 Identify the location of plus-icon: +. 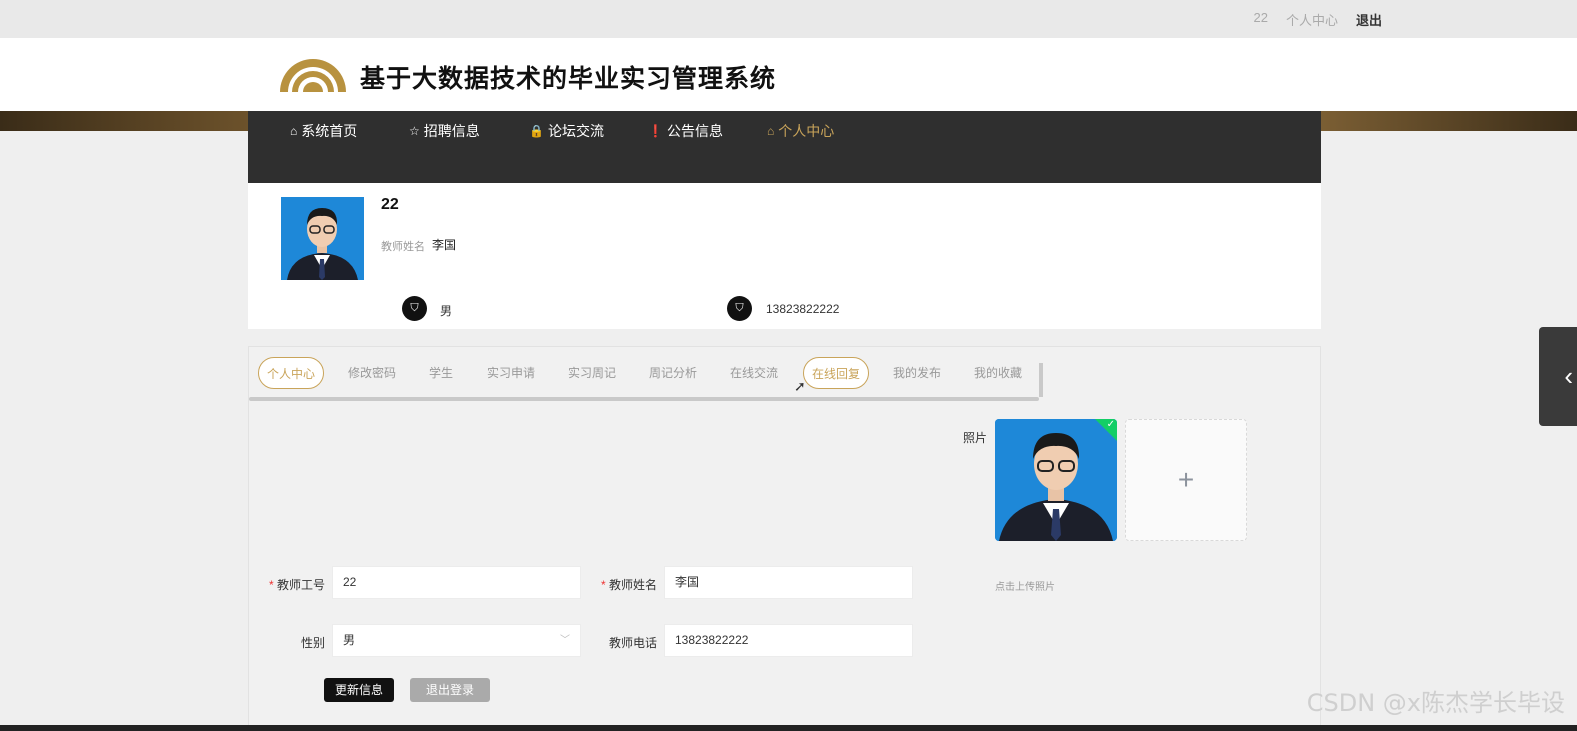
(1186, 479).